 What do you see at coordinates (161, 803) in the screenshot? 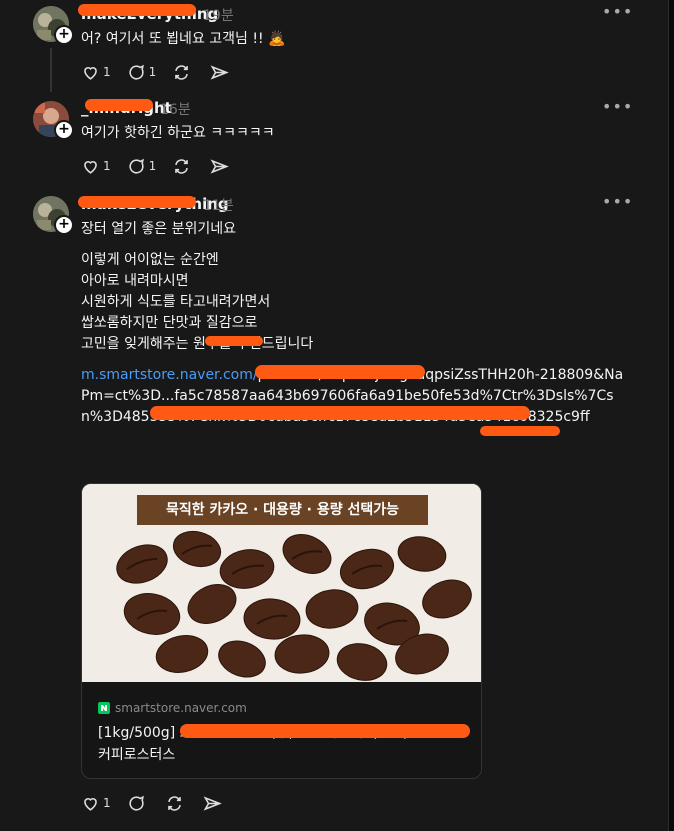
I see `action-bar: 1` at bounding box center [161, 803].